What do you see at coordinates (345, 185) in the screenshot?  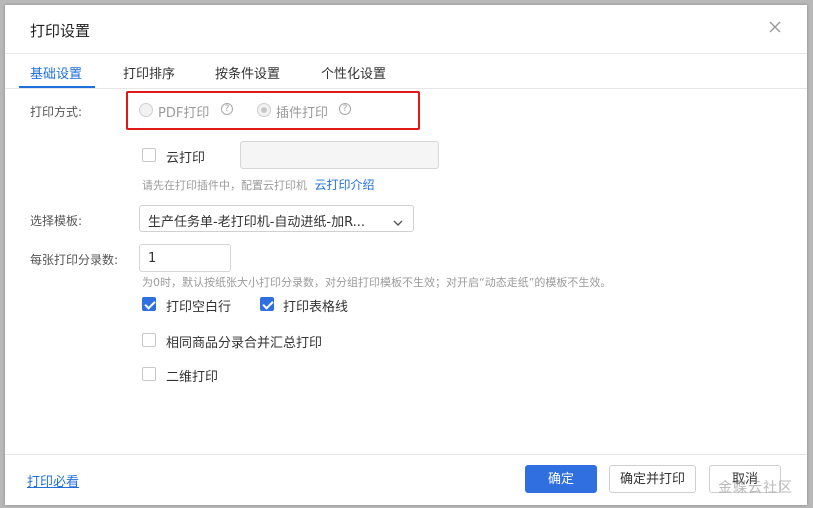 I see `cloud-print-intro-link: 云打印介绍` at bounding box center [345, 185].